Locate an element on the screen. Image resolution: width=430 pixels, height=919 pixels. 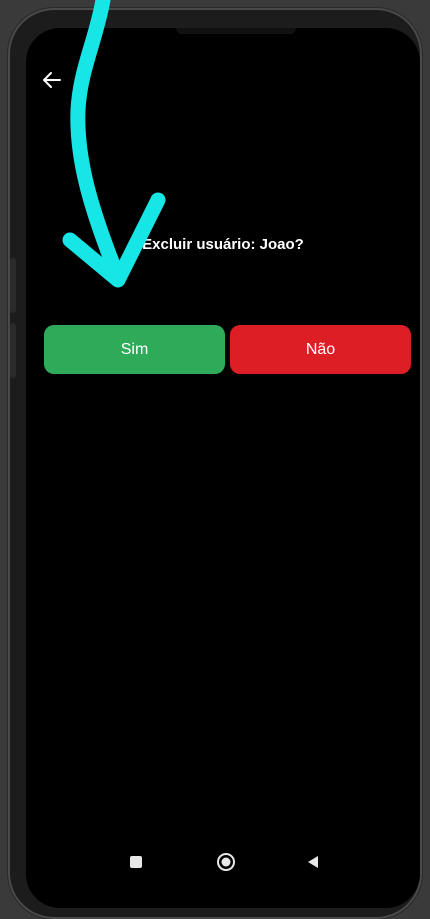
volume-up-button is located at coordinates (13, 285).